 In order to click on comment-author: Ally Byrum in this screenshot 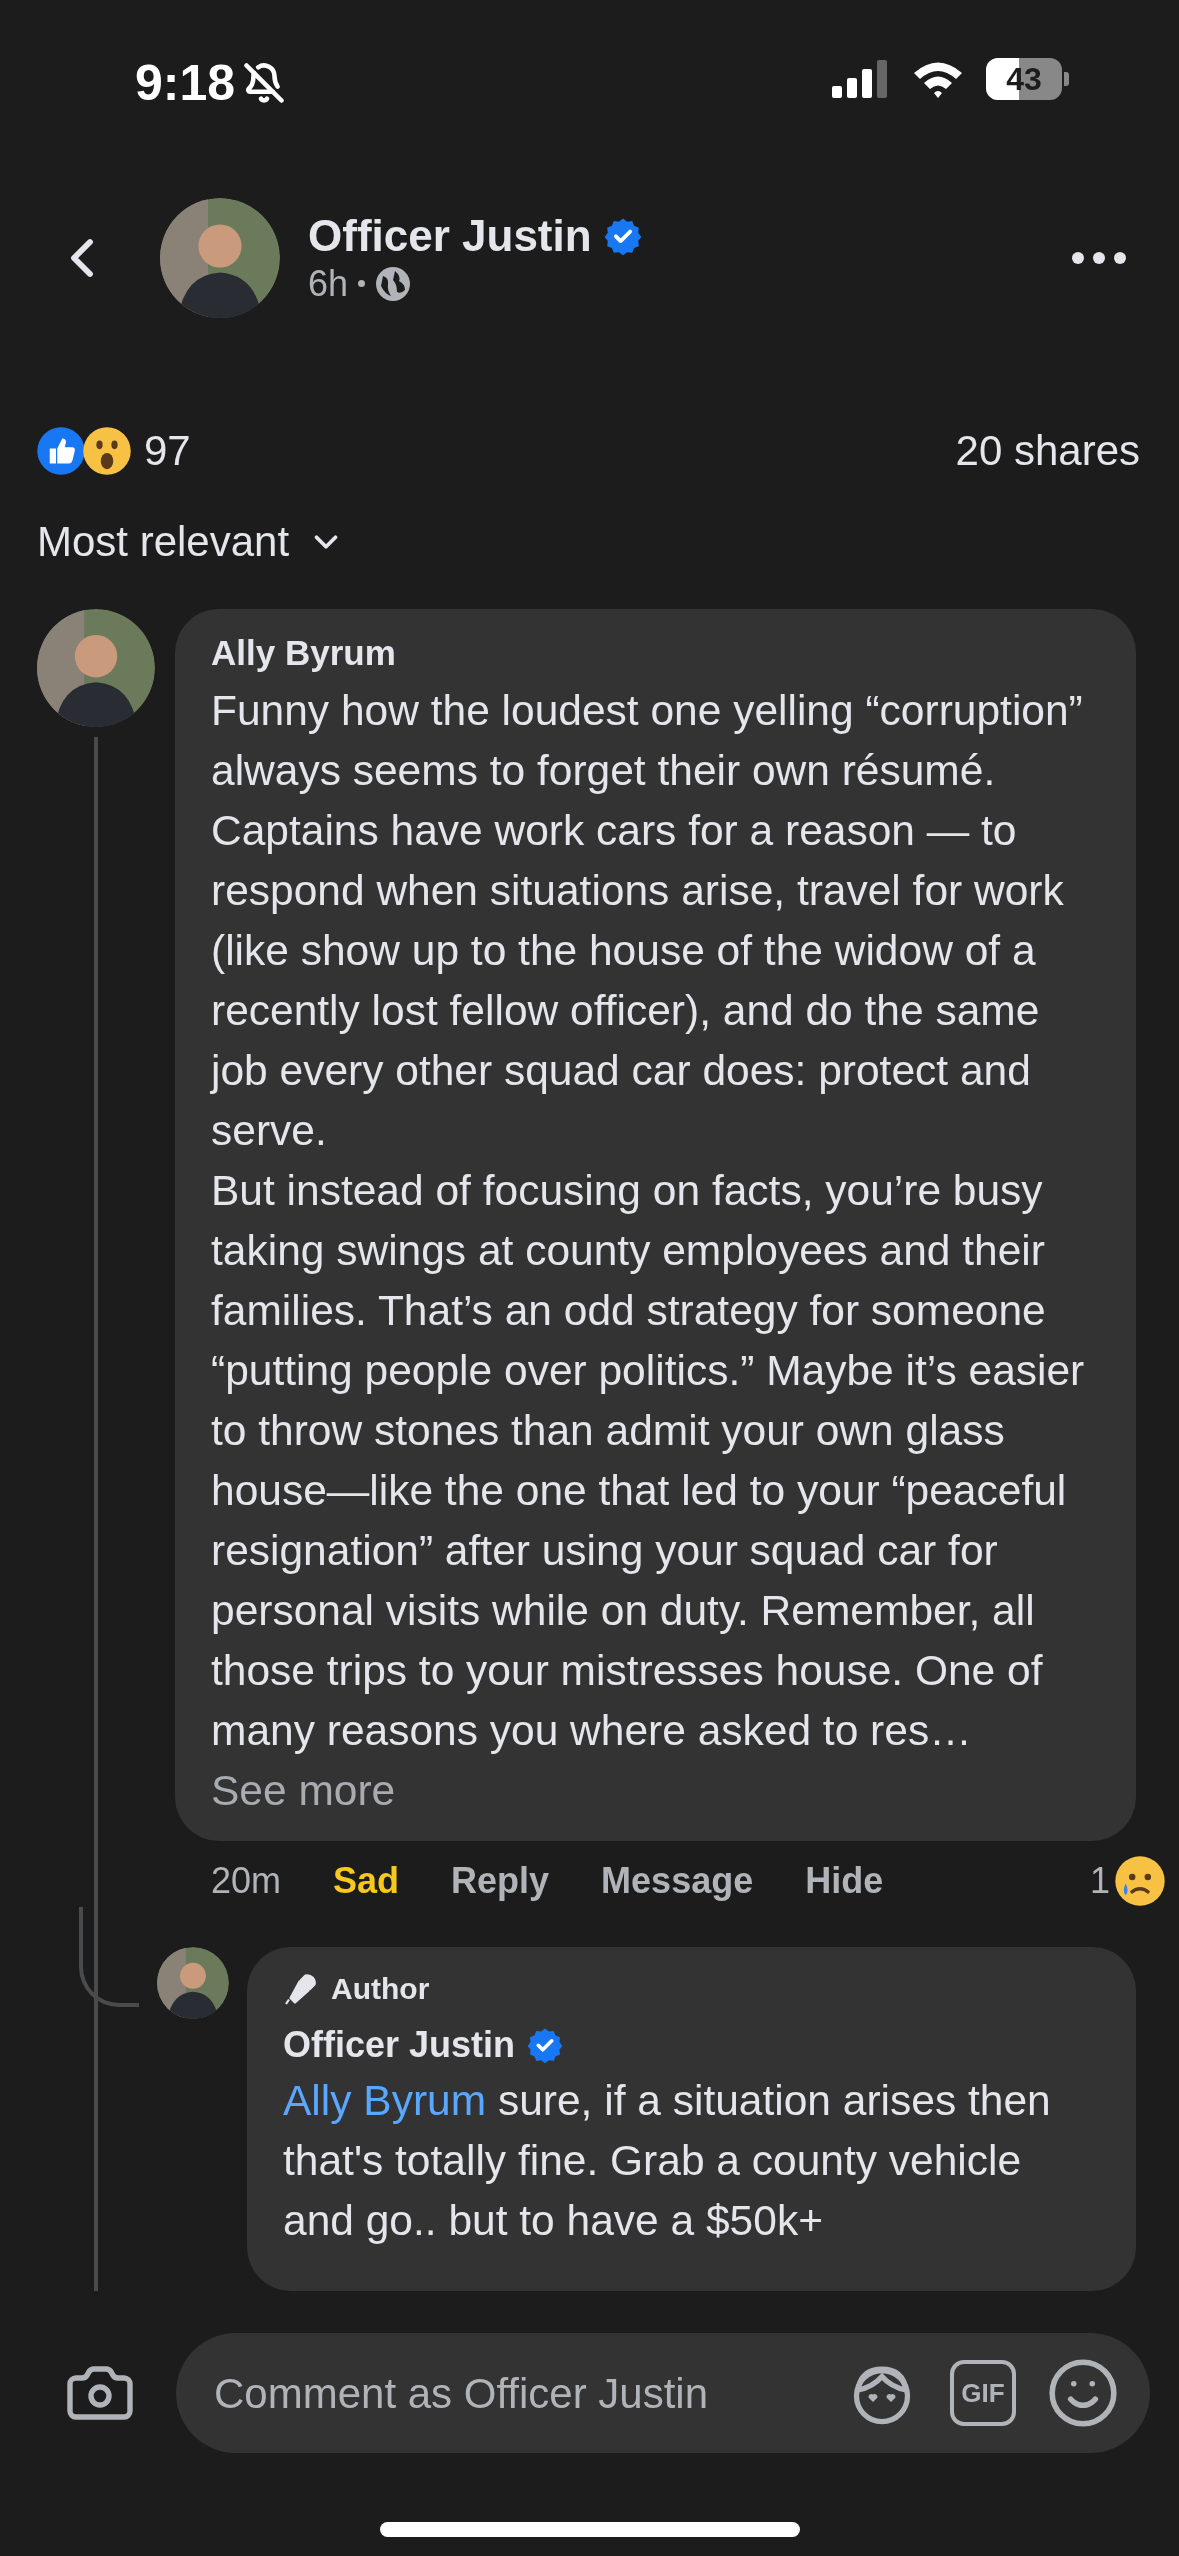, I will do `click(655, 653)`.